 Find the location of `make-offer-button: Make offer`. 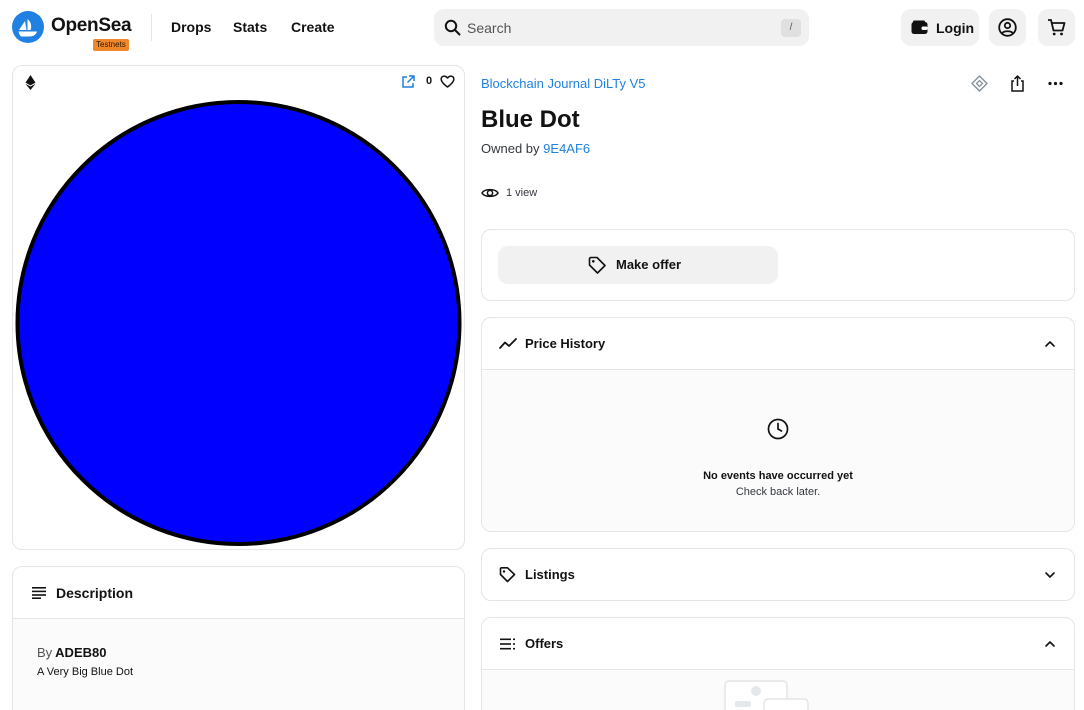

make-offer-button: Make offer is located at coordinates (638, 265).